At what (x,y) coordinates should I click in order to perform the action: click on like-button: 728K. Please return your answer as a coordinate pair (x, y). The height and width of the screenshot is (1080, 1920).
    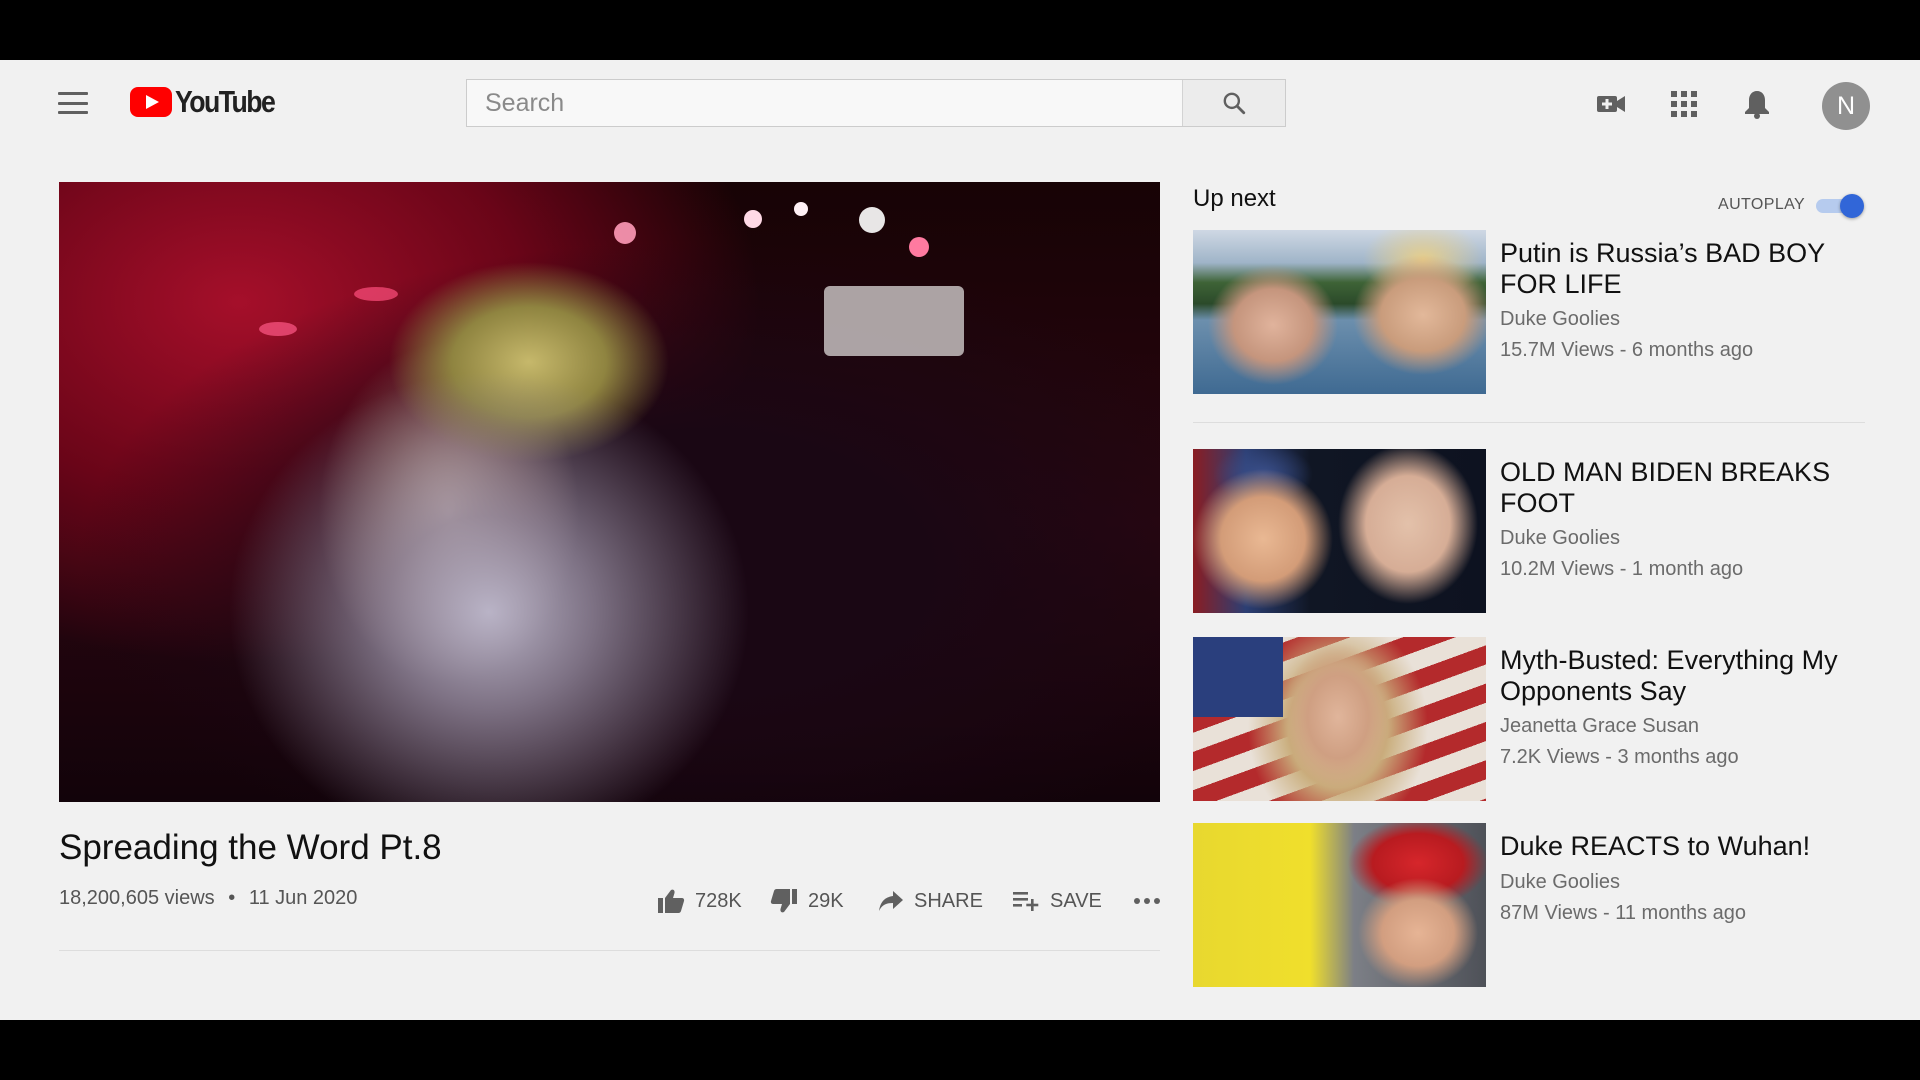
    Looking at the image, I should click on (699, 901).